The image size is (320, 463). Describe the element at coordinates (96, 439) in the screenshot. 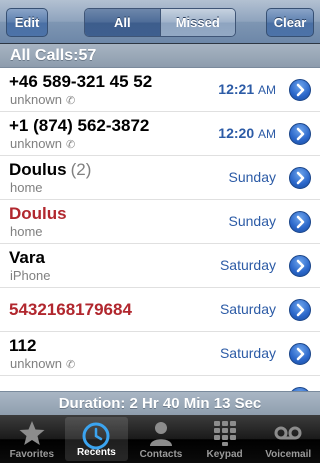

I see `tab-recents: Recents` at that location.